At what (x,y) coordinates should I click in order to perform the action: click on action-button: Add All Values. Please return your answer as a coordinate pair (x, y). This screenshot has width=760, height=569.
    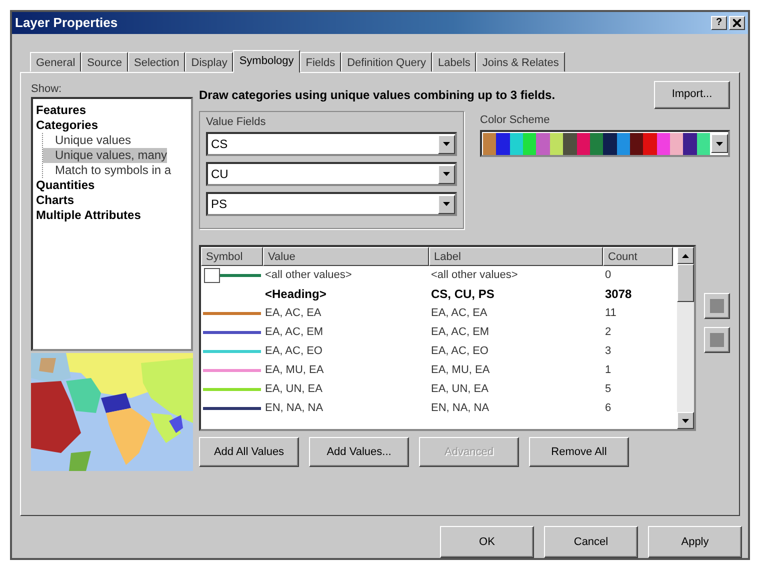
    Looking at the image, I should click on (249, 452).